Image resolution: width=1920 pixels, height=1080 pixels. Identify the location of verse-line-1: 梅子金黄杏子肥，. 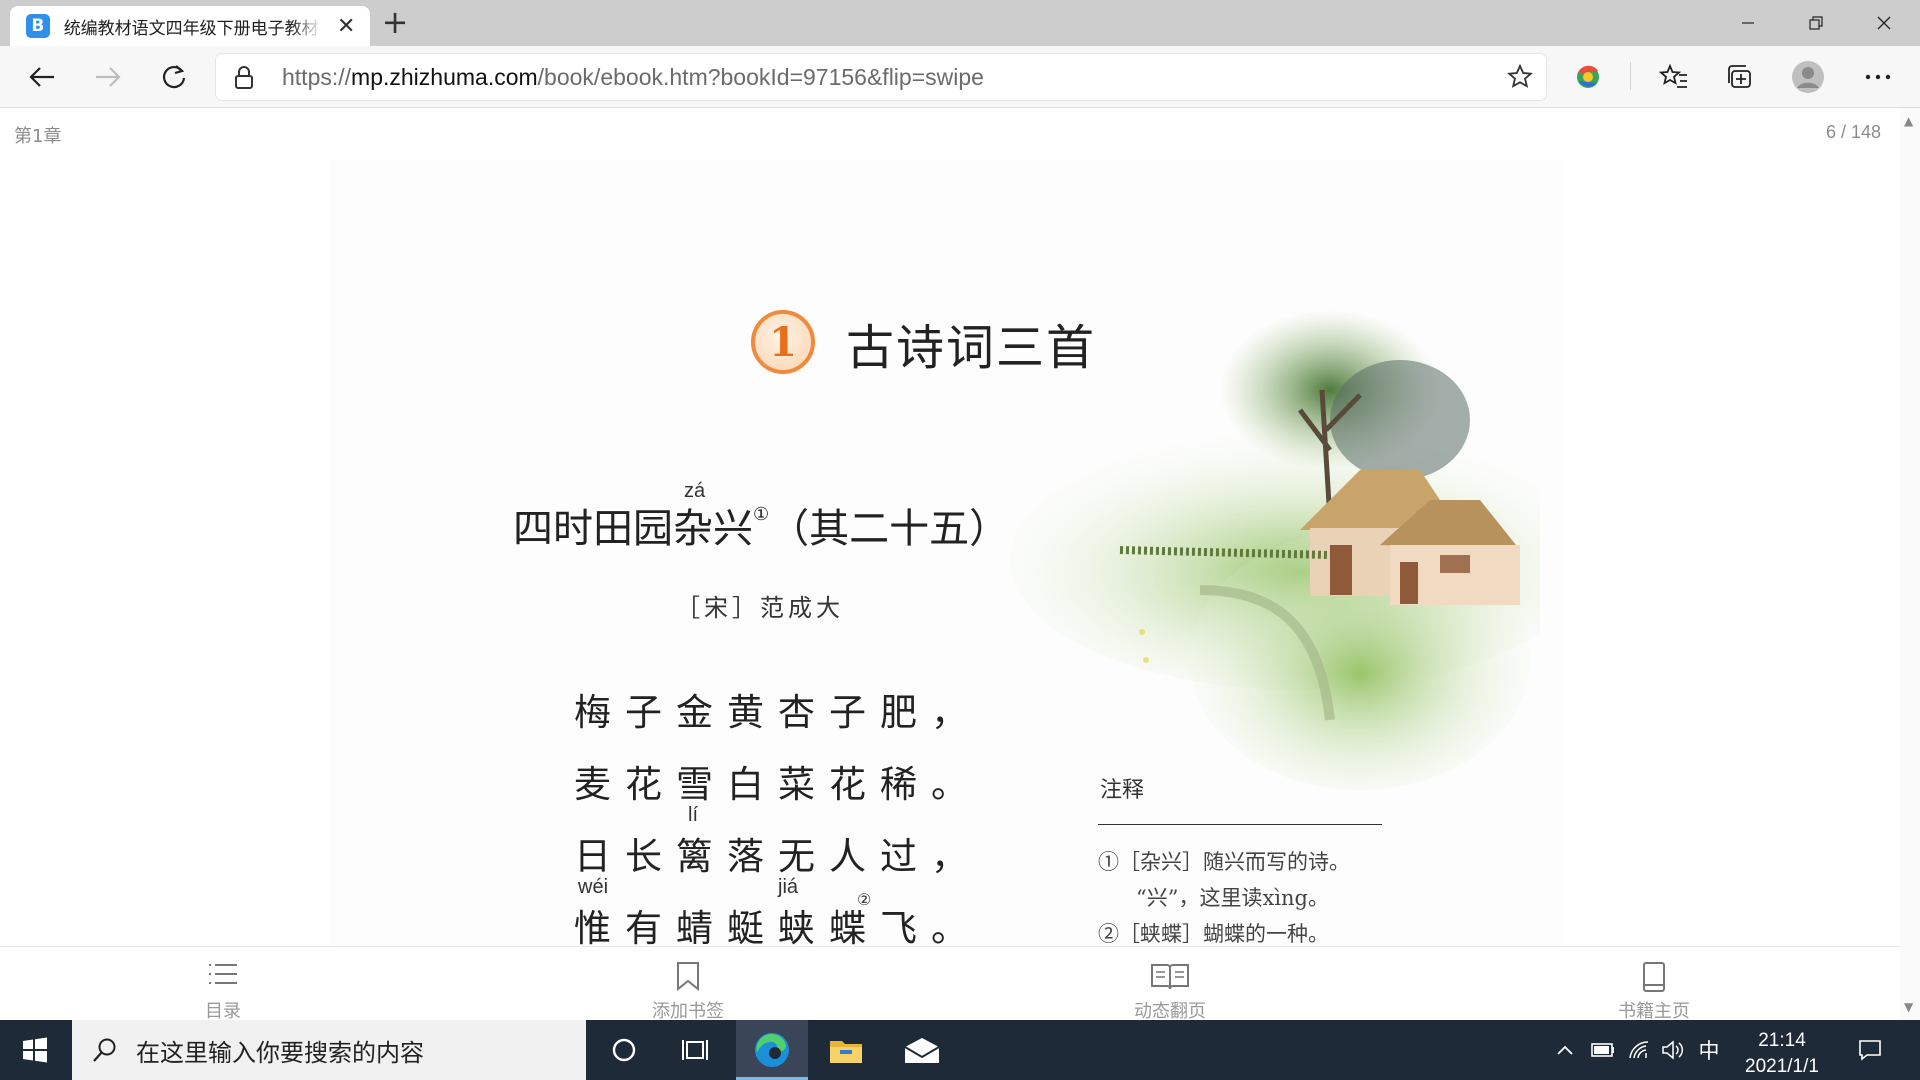
(778, 712).